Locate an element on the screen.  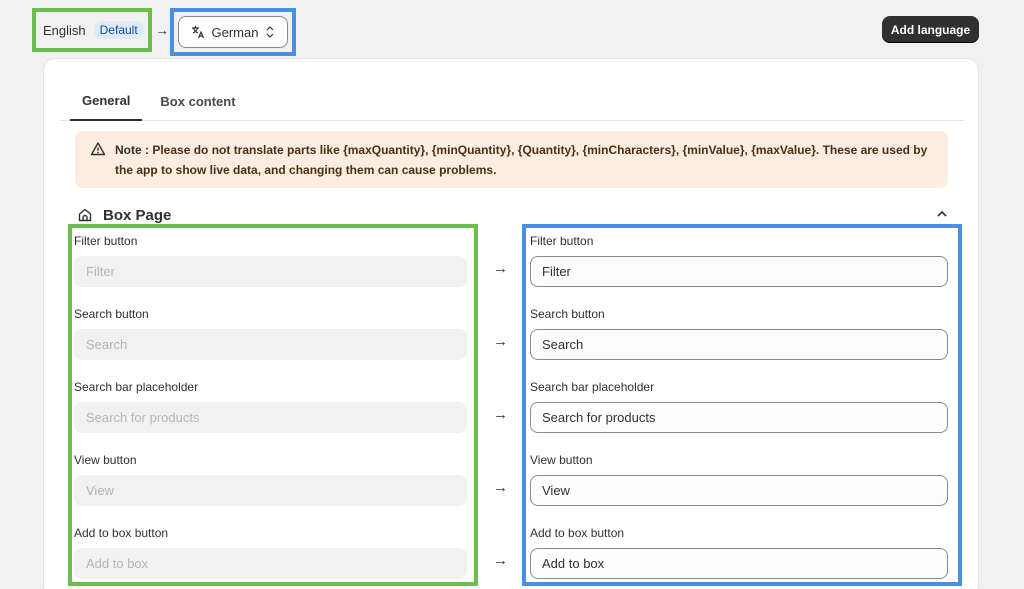
source-value-input: Filter is located at coordinates (270, 271).